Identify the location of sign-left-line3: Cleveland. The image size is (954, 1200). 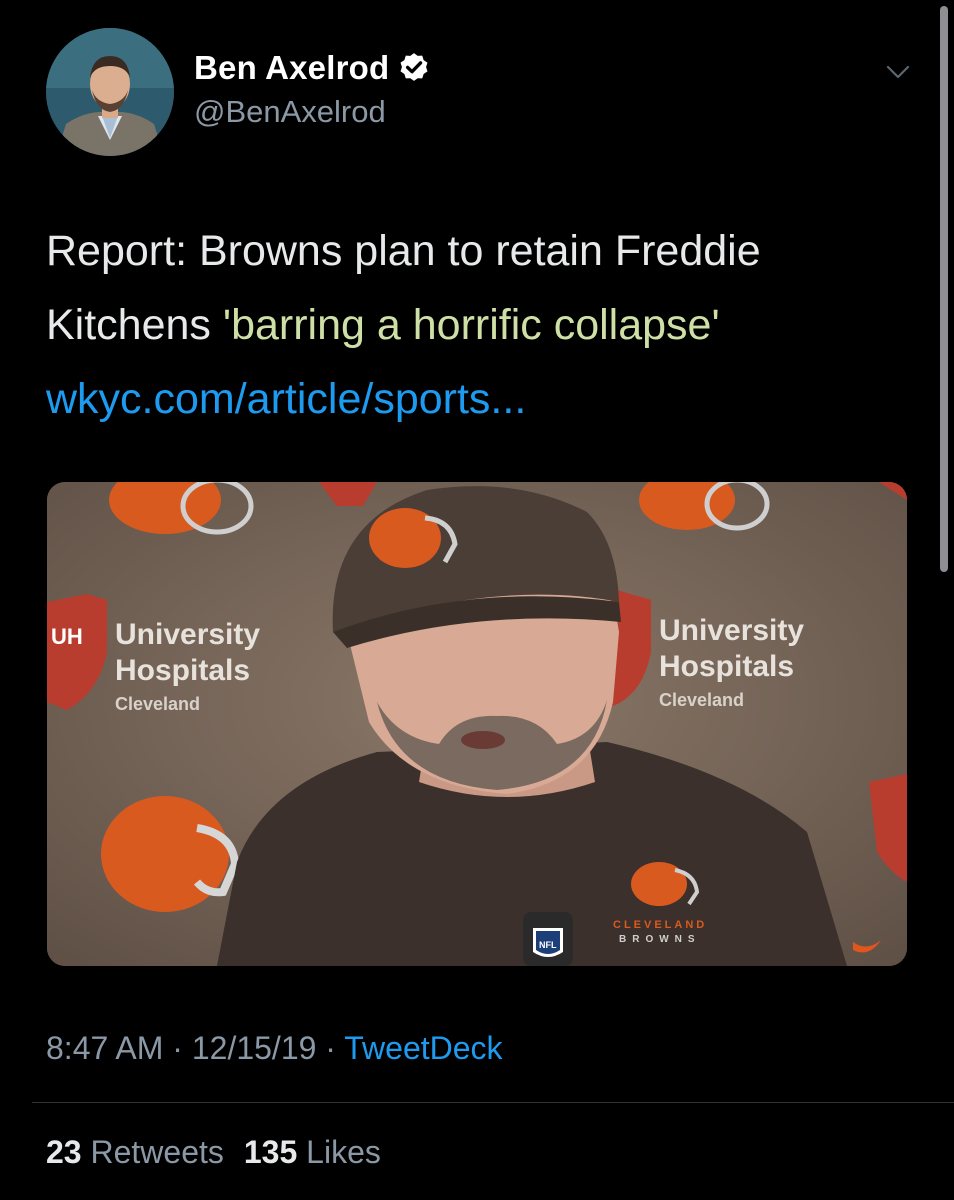
(157, 704).